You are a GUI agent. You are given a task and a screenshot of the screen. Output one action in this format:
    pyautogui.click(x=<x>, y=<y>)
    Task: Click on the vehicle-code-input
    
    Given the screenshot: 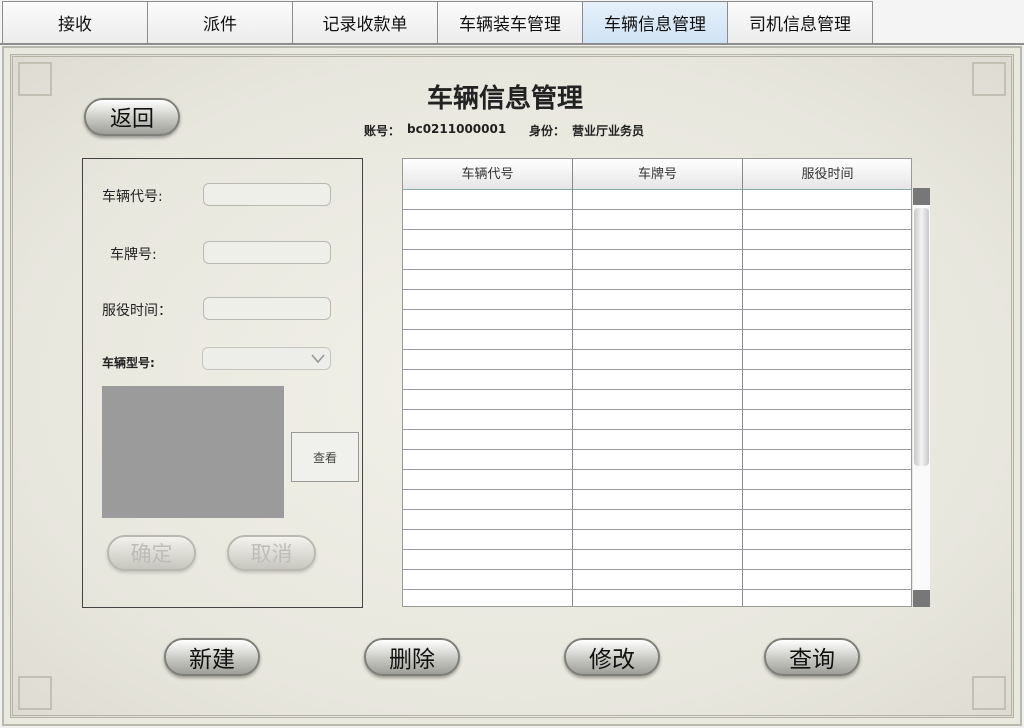 What is the action you would take?
    pyautogui.click(x=267, y=194)
    